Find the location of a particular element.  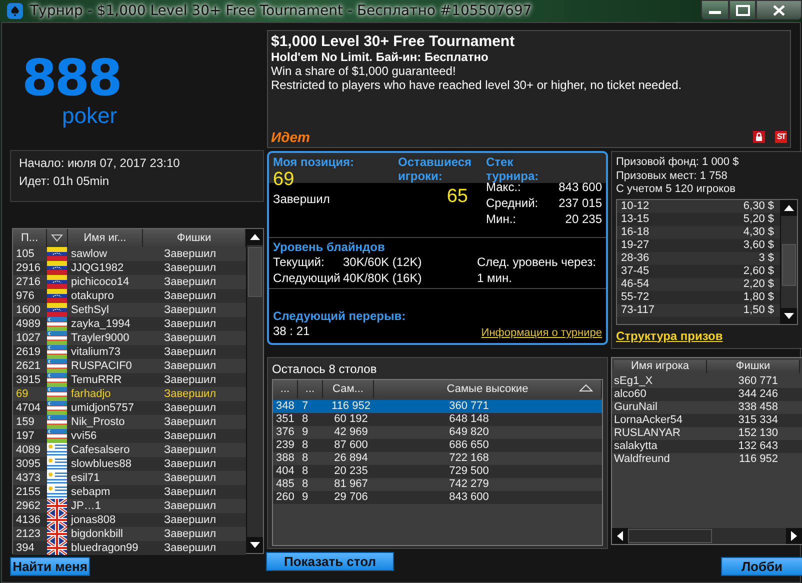

lobby-button: Лобби is located at coordinates (761, 566).